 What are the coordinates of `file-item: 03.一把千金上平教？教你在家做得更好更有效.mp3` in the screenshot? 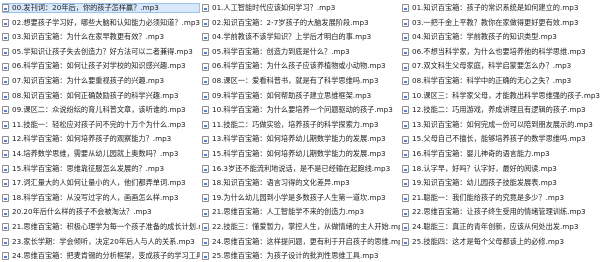 It's located at (501, 23).